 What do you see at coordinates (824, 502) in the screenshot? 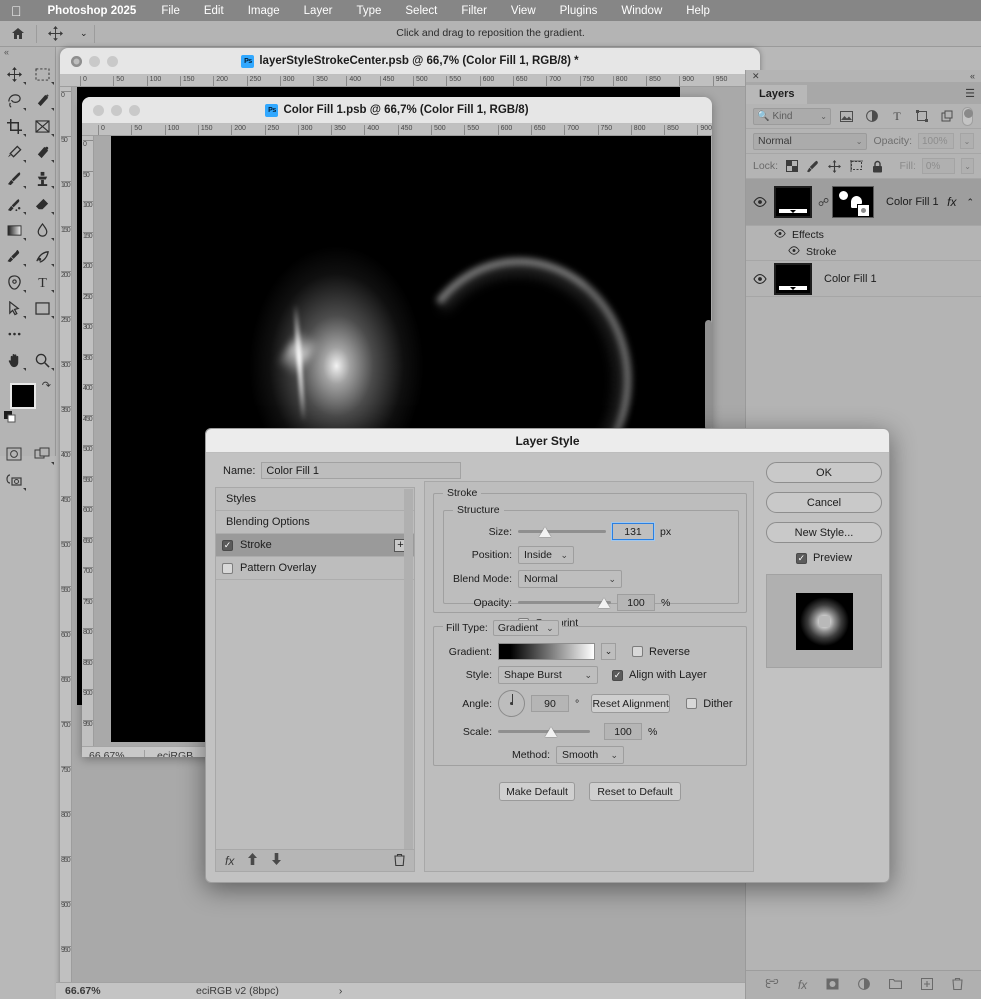
I see `cancel-button: Cancel` at bounding box center [824, 502].